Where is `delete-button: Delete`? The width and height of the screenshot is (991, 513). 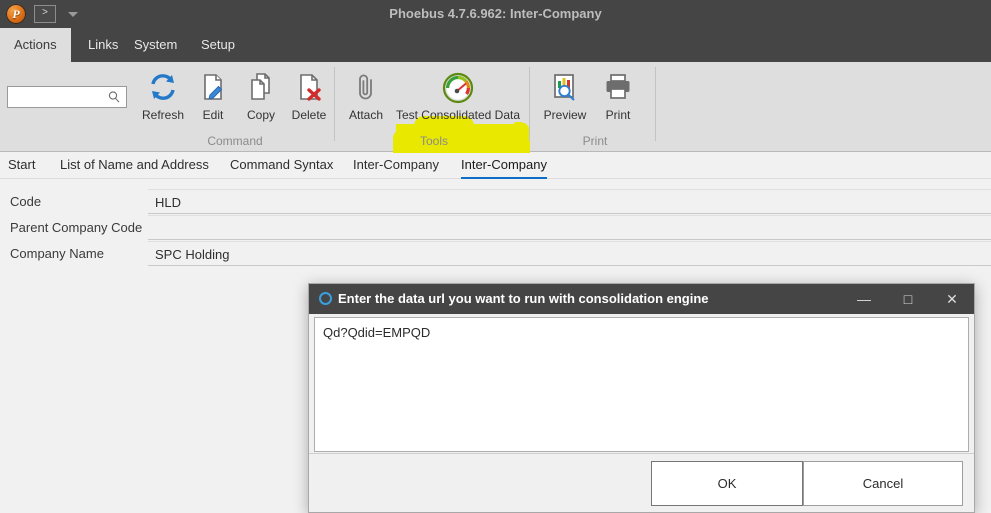
delete-button: Delete is located at coordinates (309, 100).